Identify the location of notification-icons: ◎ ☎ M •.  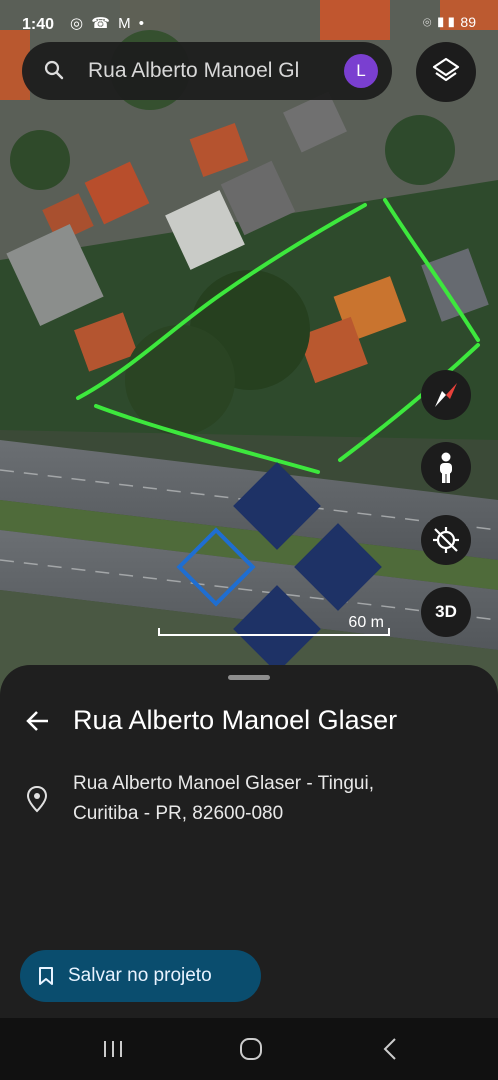
(108, 23).